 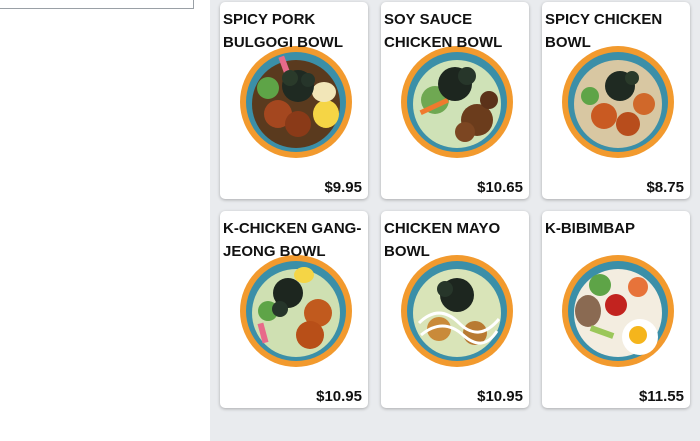 I want to click on search-field, so click(x=97, y=4).